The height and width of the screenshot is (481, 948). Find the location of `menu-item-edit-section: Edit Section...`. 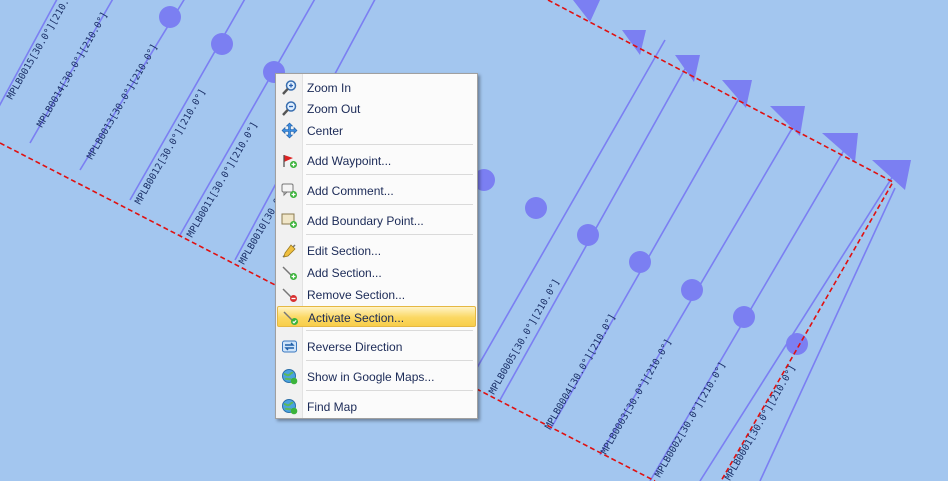

menu-item-edit-section: Edit Section... is located at coordinates (376, 250).